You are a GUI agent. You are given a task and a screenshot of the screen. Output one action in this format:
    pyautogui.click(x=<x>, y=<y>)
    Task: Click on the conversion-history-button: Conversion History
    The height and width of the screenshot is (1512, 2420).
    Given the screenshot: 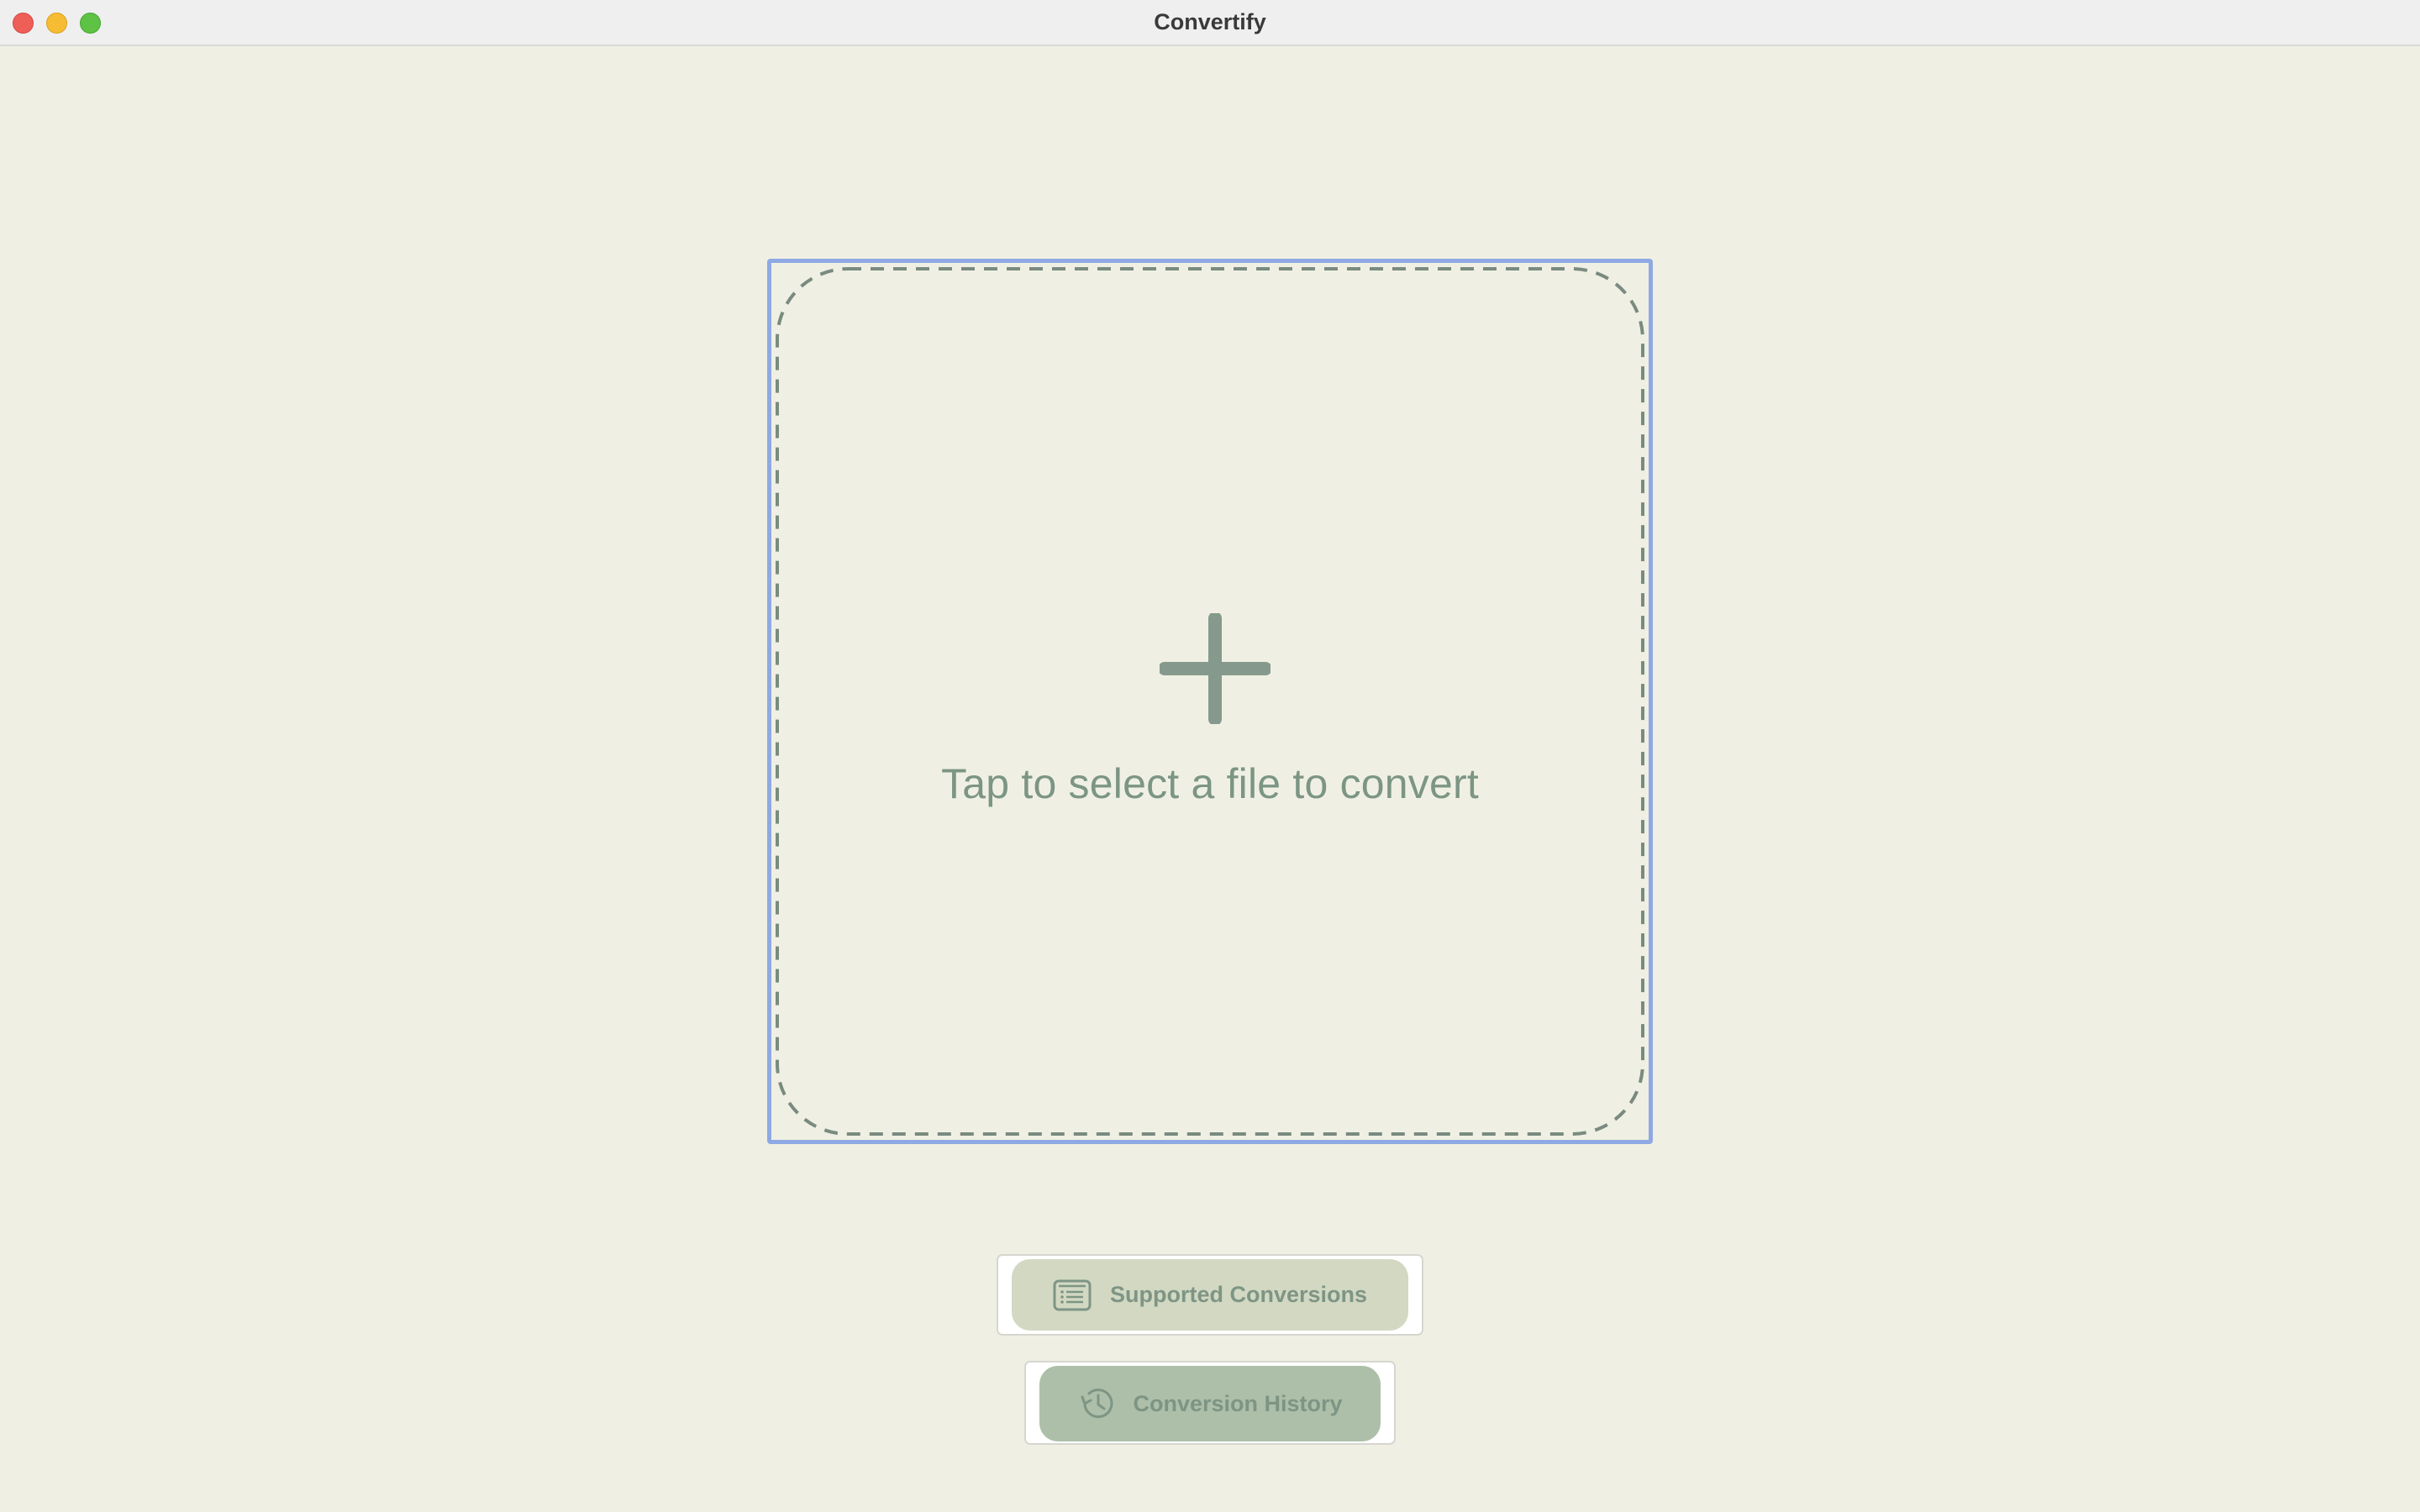 What is the action you would take?
    pyautogui.click(x=1210, y=1403)
    